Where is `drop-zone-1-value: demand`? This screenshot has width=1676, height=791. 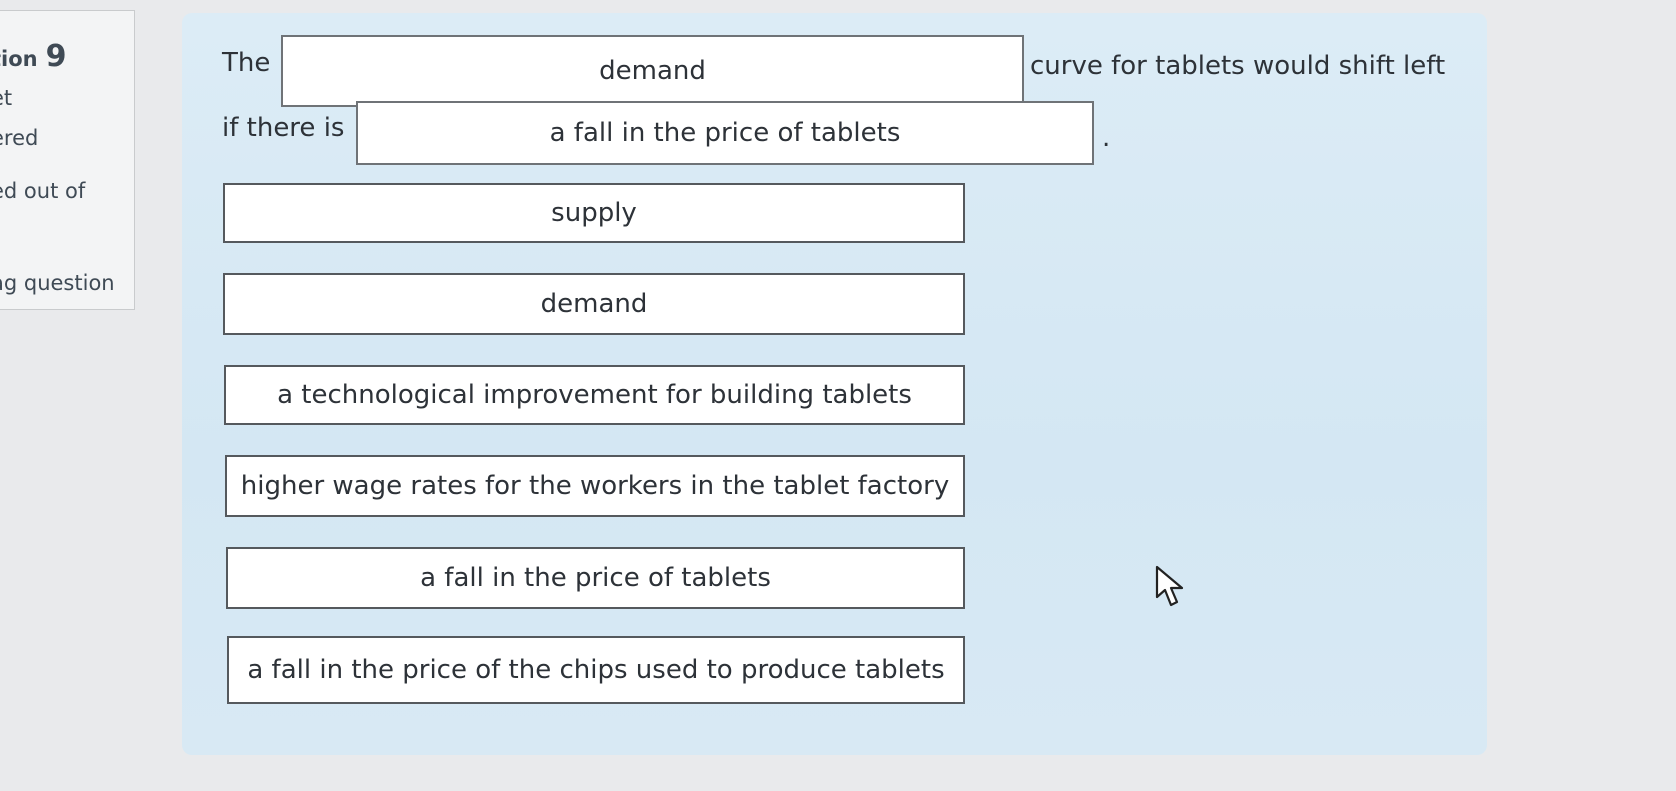
drop-zone-1-value: demand is located at coordinates (652, 71).